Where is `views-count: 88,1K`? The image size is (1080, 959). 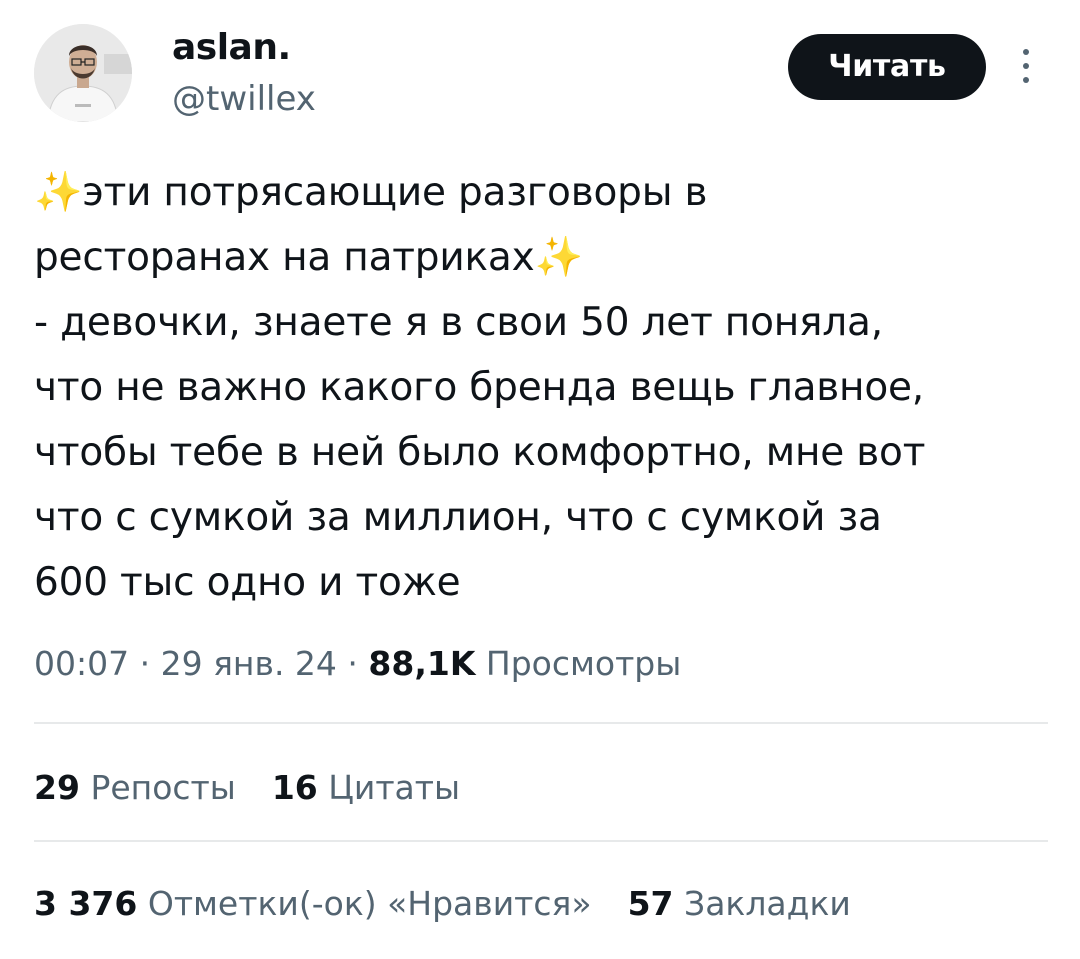
views-count: 88,1K is located at coordinates (422, 663).